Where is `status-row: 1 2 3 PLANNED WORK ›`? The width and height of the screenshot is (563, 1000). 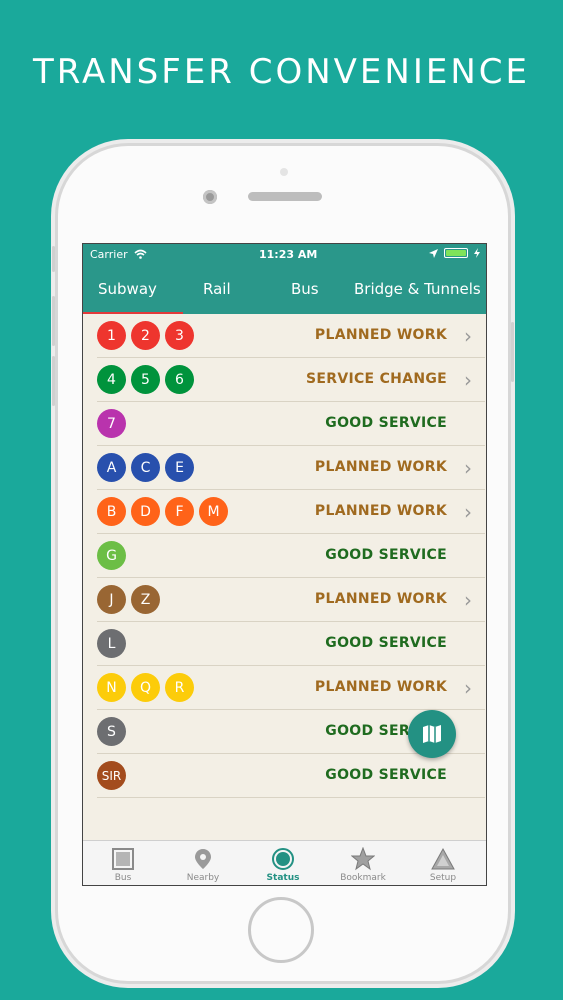 status-row: 1 2 3 PLANNED WORK › is located at coordinates (291, 336).